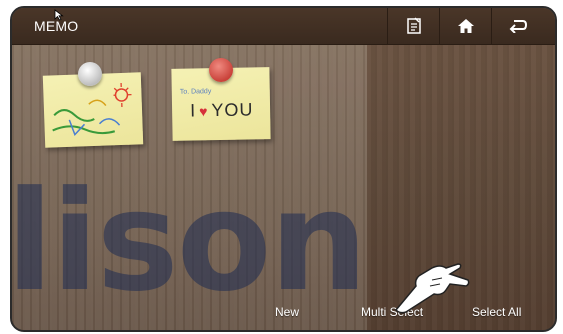 The width and height of the screenshot is (563, 334). Describe the element at coordinates (432, 288) in the screenshot. I see `pointing-hand-icon` at that location.